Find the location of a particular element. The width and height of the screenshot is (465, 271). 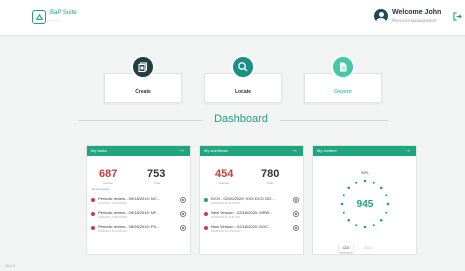

create-button is located at coordinates (143, 67).